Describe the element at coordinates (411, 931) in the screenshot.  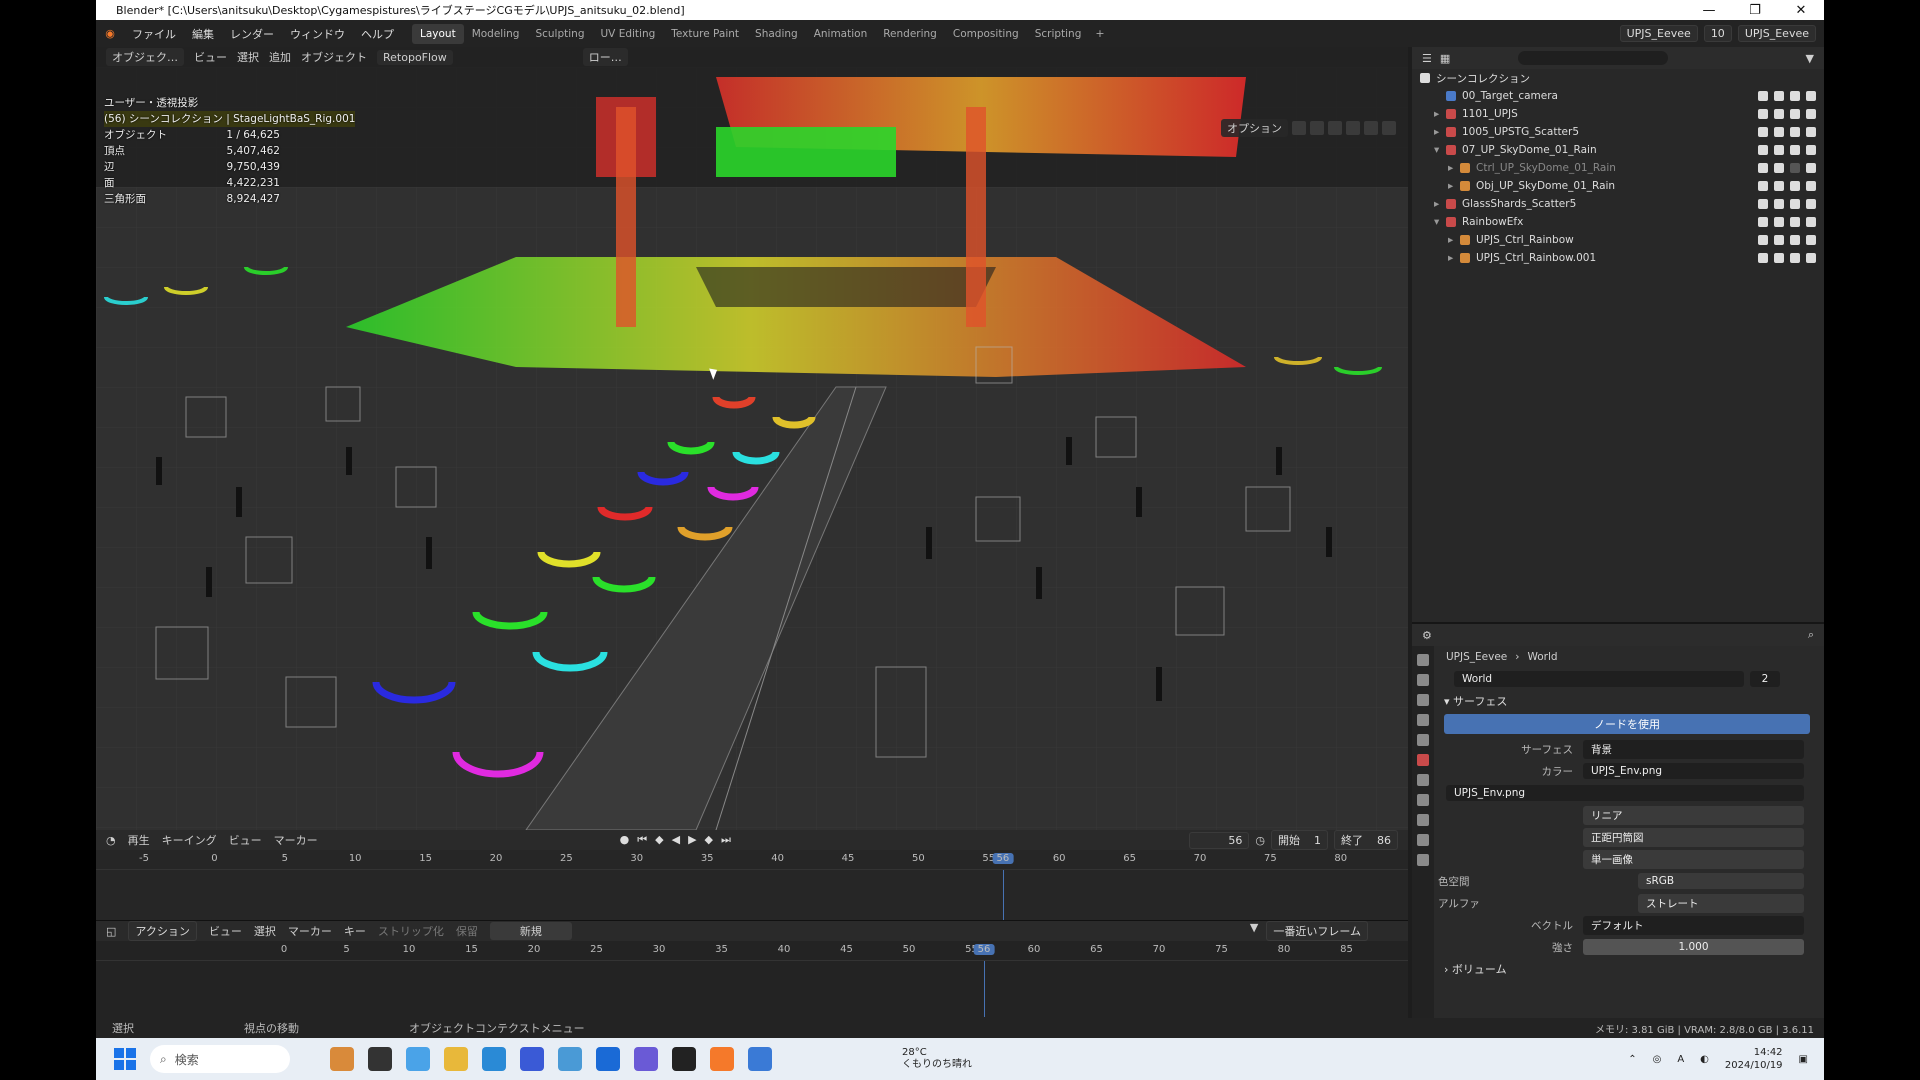
I see `push-down-button: ストリップ化` at that location.